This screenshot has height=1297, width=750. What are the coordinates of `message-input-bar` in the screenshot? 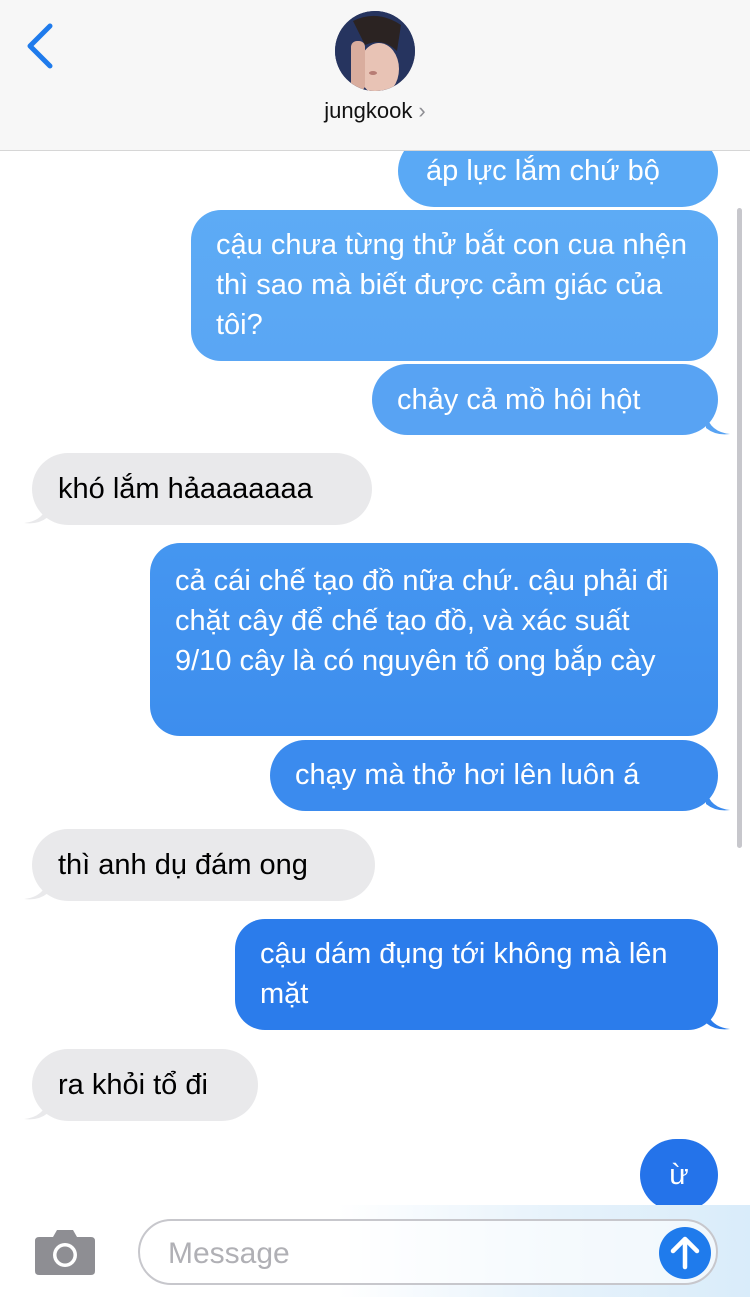 It's located at (375, 1251).